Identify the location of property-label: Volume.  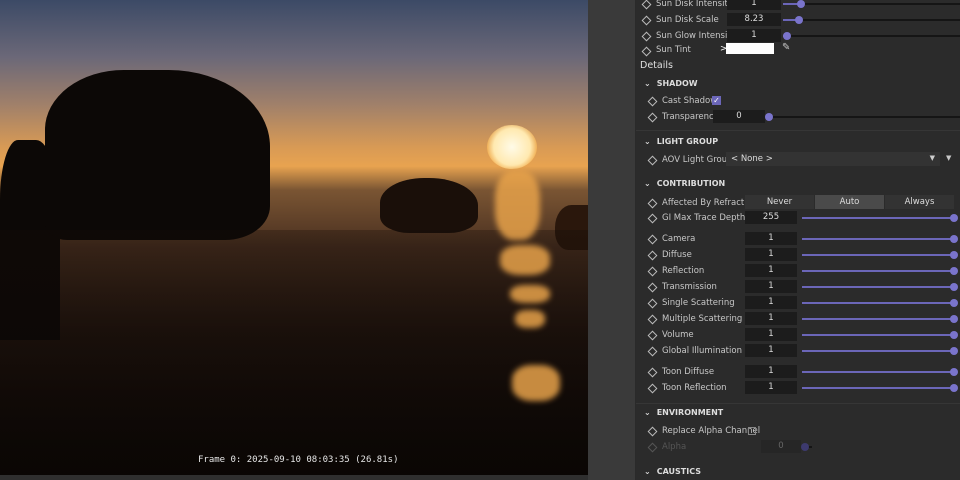
(678, 335).